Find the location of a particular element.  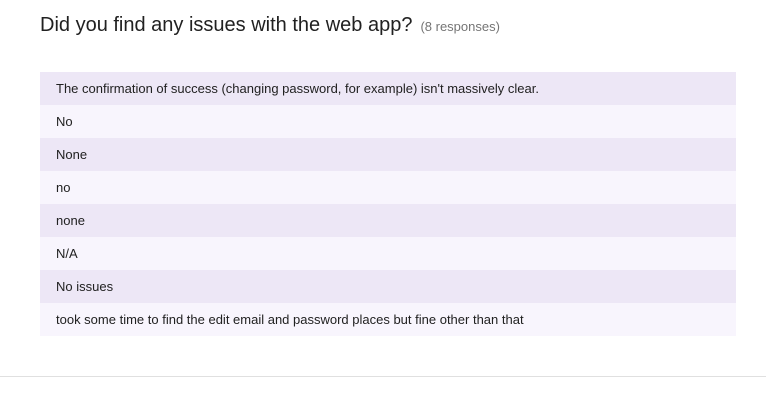

response-item: none is located at coordinates (388, 220).